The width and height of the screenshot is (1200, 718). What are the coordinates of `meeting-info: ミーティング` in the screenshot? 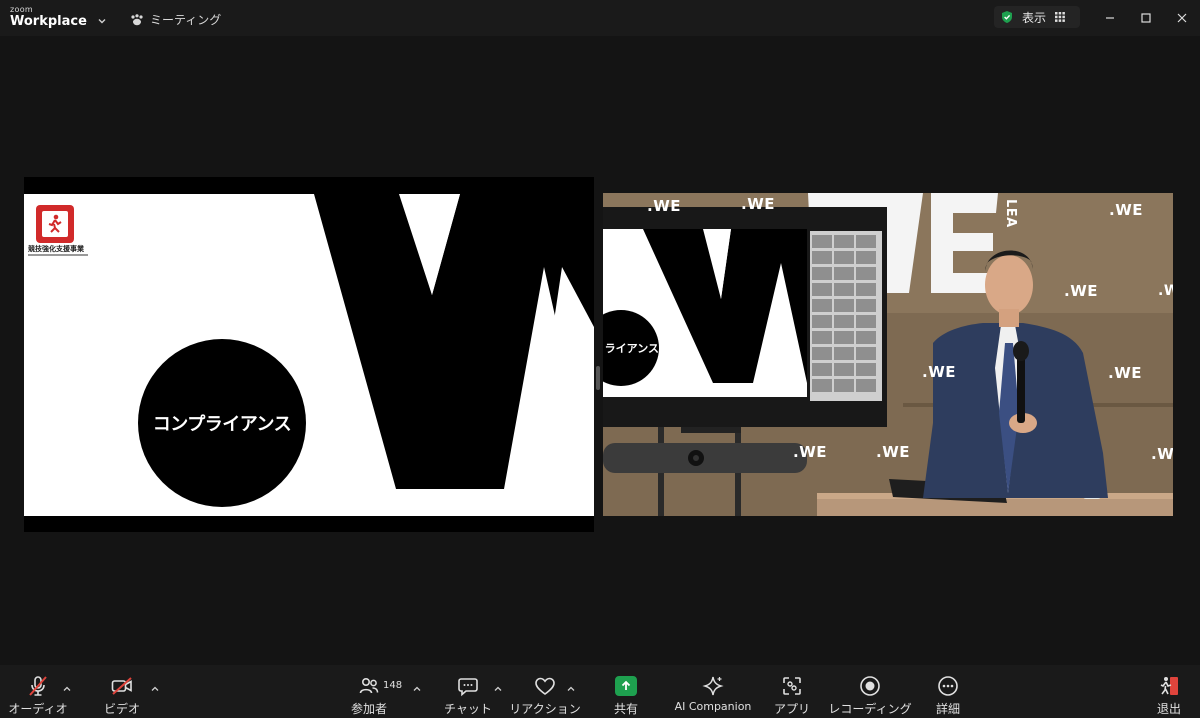 It's located at (175, 19).